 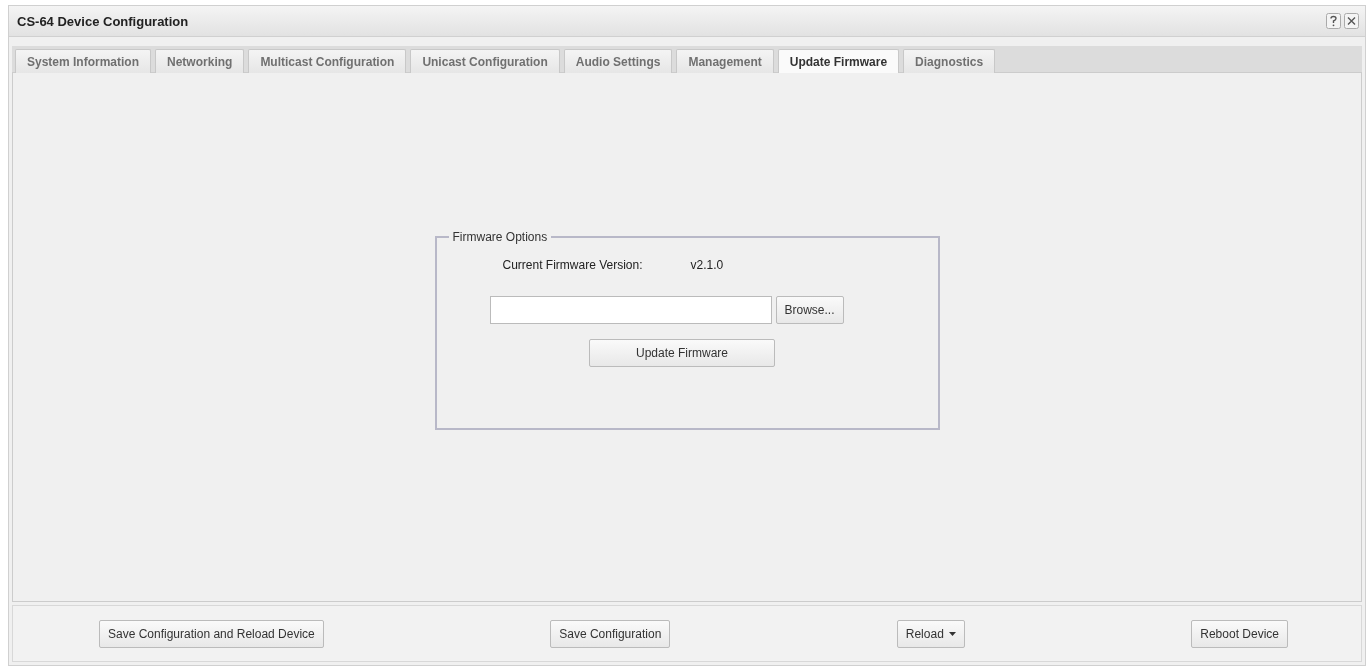 I want to click on version-value: v2.1.0, so click(x=707, y=265).